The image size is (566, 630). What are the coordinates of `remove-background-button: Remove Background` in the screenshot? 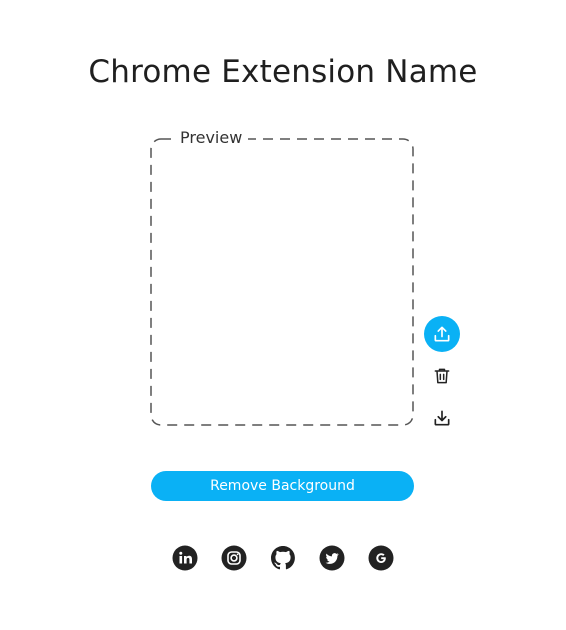 It's located at (282, 486).